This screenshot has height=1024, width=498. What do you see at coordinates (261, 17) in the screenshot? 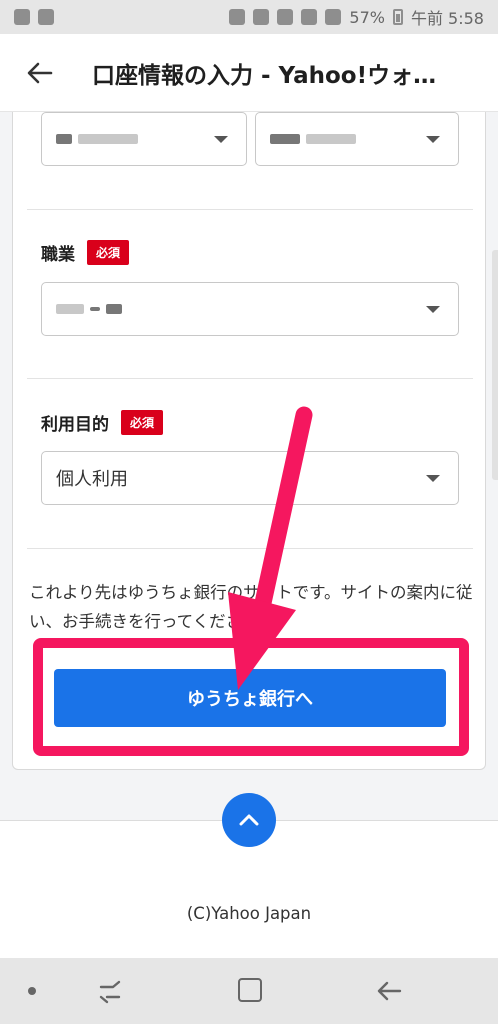
I see `nfc-icon` at bounding box center [261, 17].